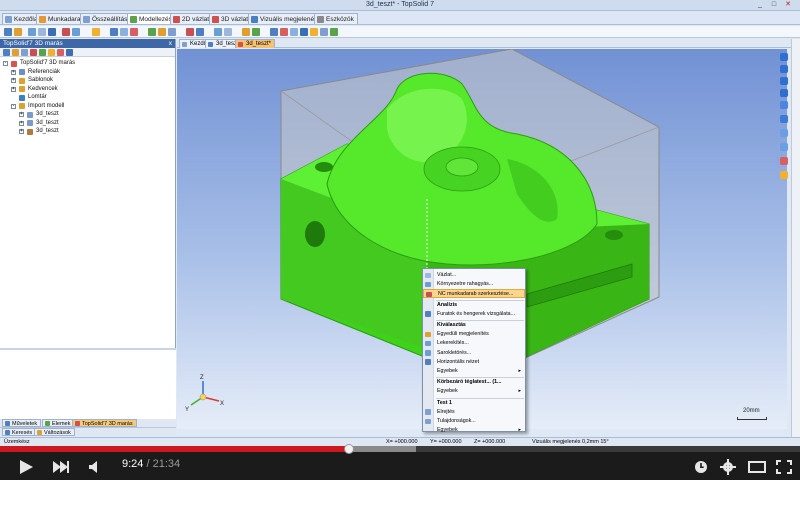  What do you see at coordinates (795, 239) in the screenshot?
I see `vertical-scrollbar` at bounding box center [795, 239].